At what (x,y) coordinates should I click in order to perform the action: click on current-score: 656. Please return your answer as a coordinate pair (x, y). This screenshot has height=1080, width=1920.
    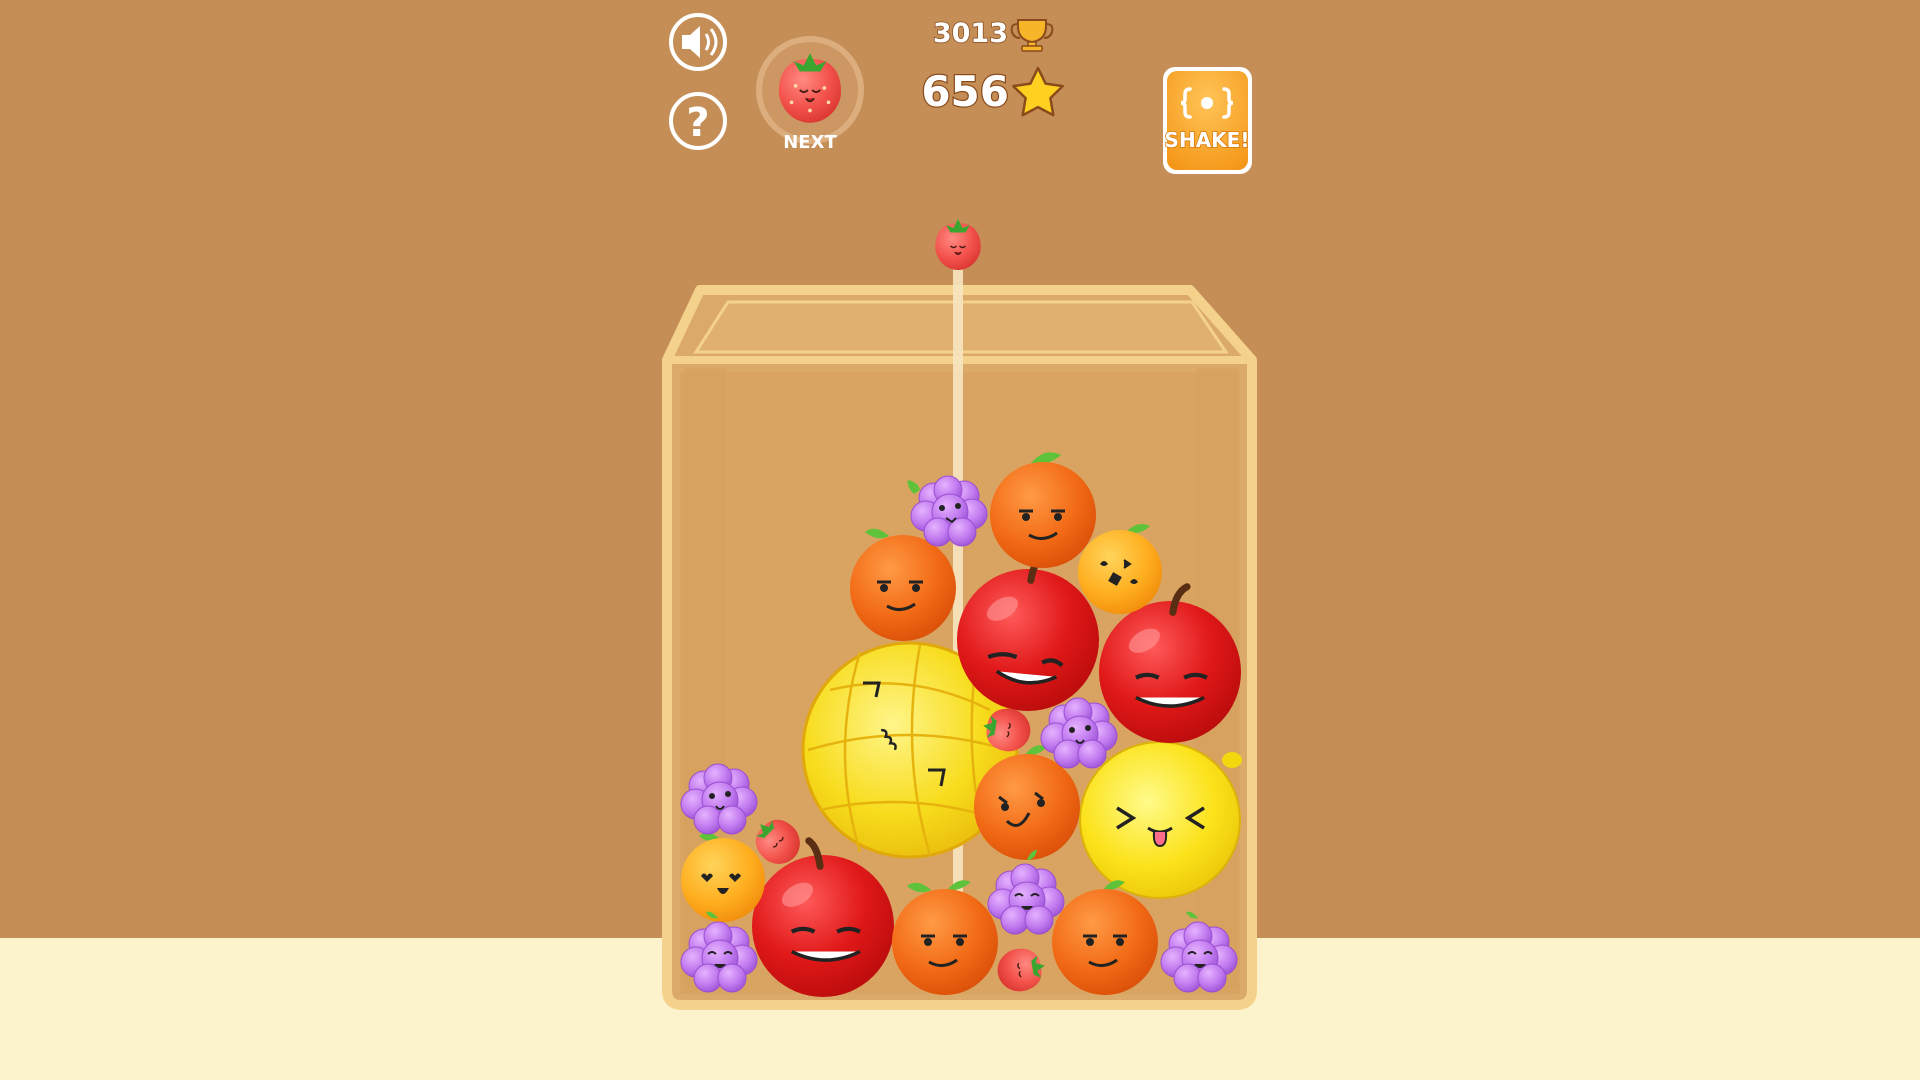
    Looking at the image, I should click on (992, 91).